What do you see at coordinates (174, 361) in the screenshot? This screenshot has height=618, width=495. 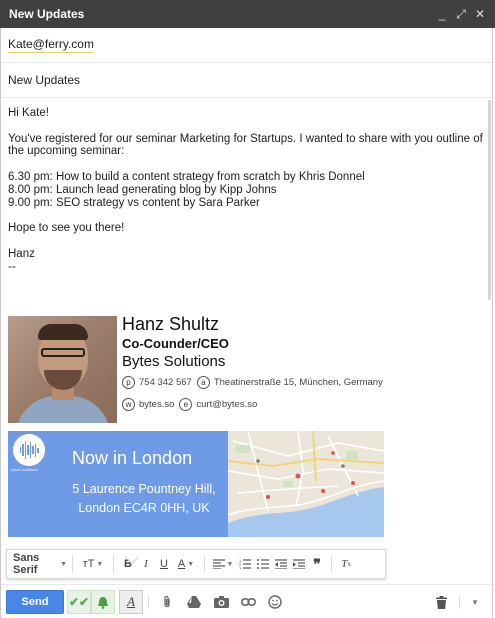 I see `signature-company: Bytes Solutions` at bounding box center [174, 361].